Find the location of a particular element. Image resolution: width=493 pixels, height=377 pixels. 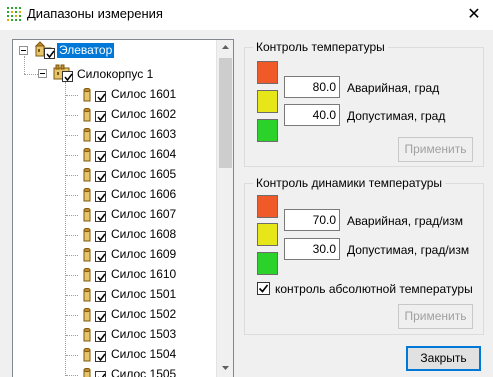

dyn-alarm-label: Аварийная, град/изм is located at coordinates (405, 221).